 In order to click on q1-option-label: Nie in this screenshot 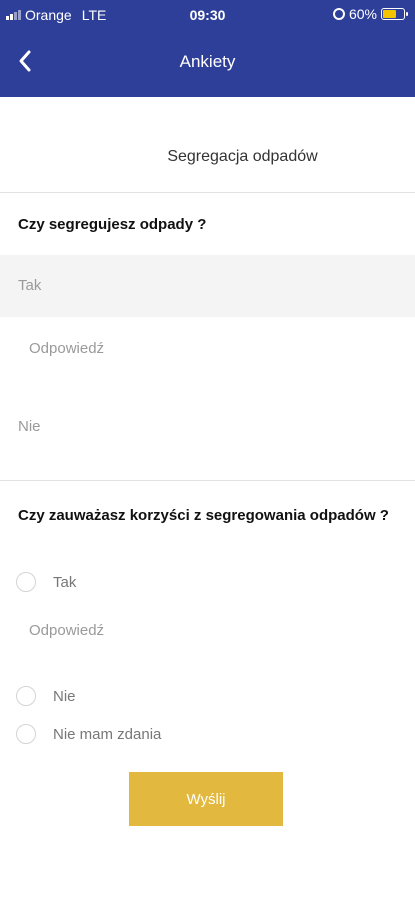, I will do `click(29, 426)`.